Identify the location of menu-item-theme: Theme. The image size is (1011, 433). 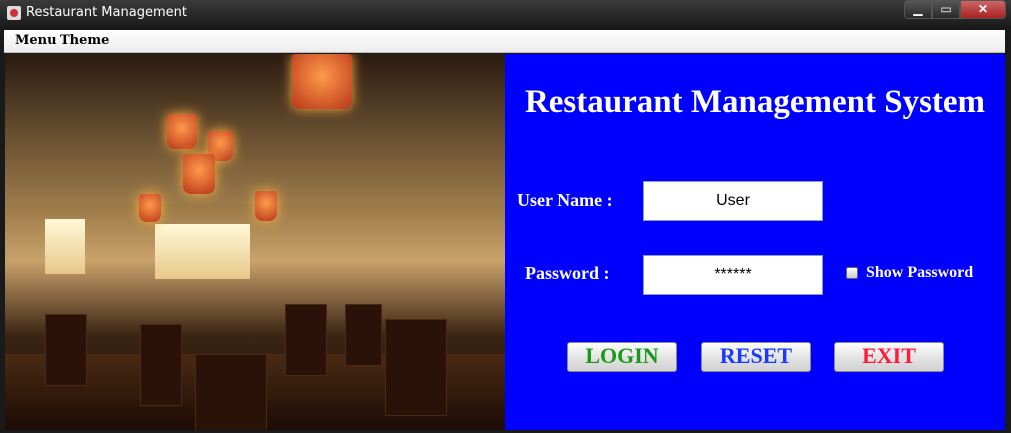
(84, 40).